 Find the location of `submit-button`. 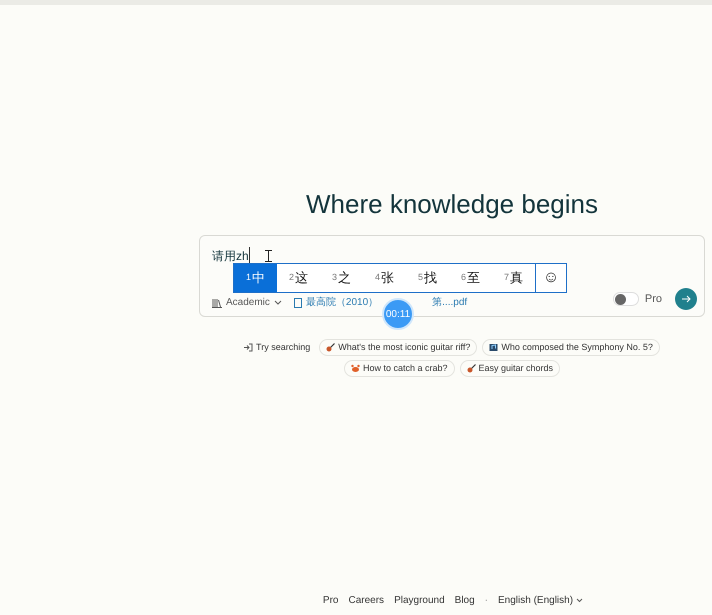

submit-button is located at coordinates (686, 299).